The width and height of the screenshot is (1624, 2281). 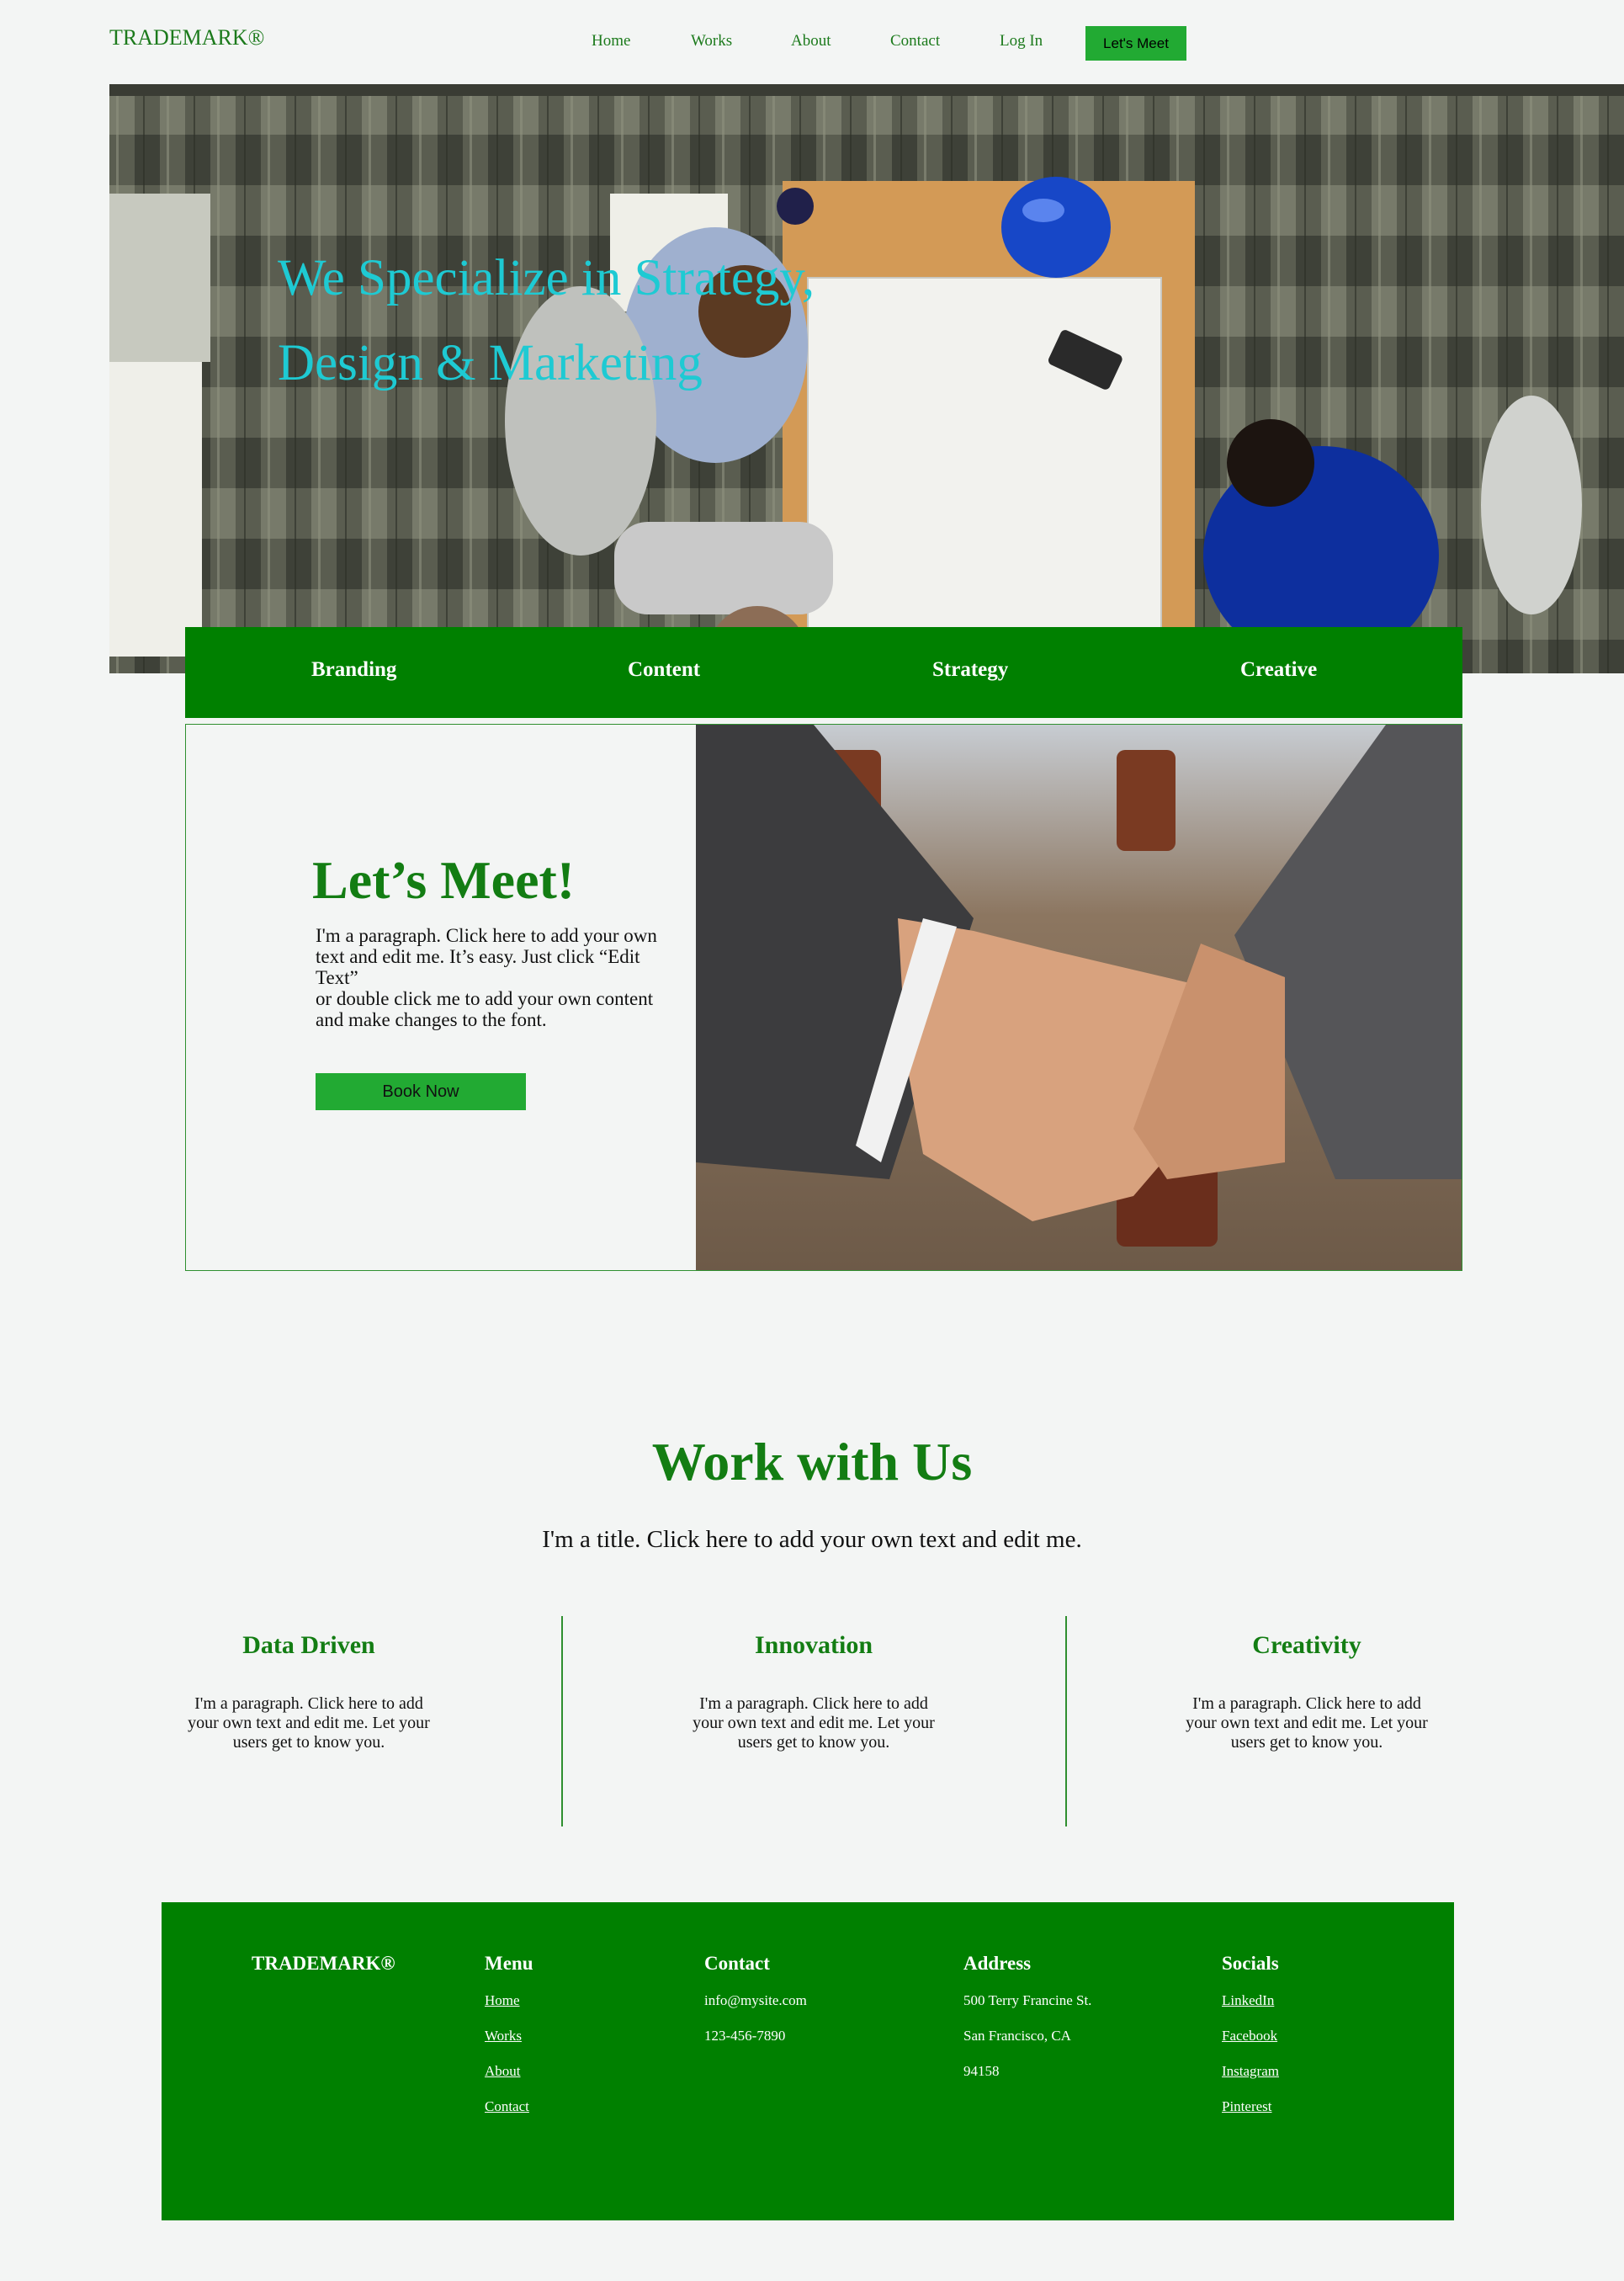 I want to click on footer-link-contact: Contact, so click(x=507, y=2106).